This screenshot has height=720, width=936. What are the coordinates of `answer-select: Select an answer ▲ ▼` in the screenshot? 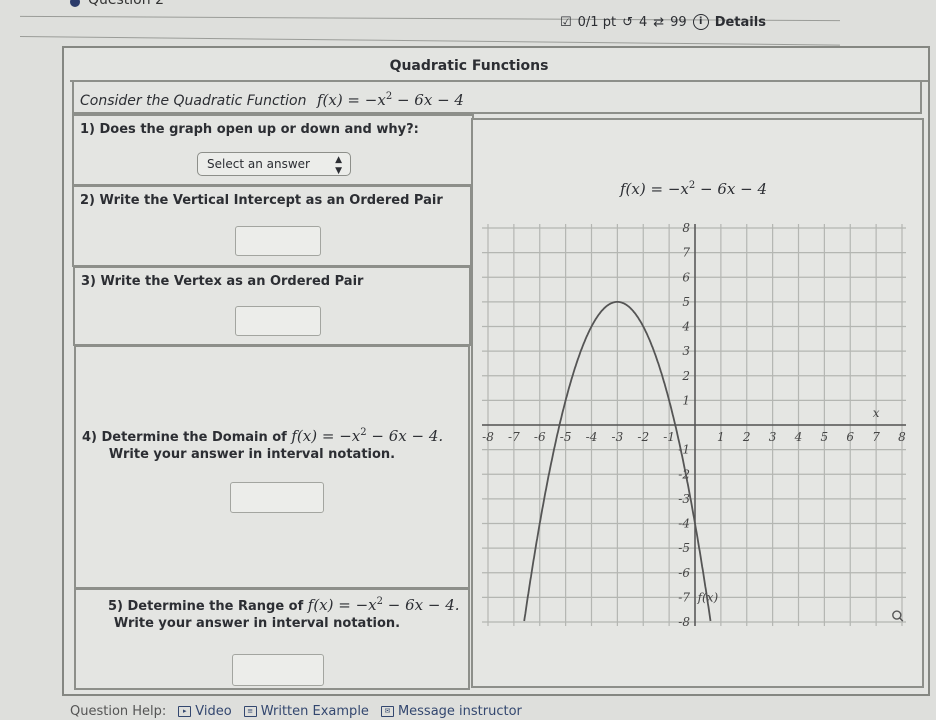 It's located at (274, 164).